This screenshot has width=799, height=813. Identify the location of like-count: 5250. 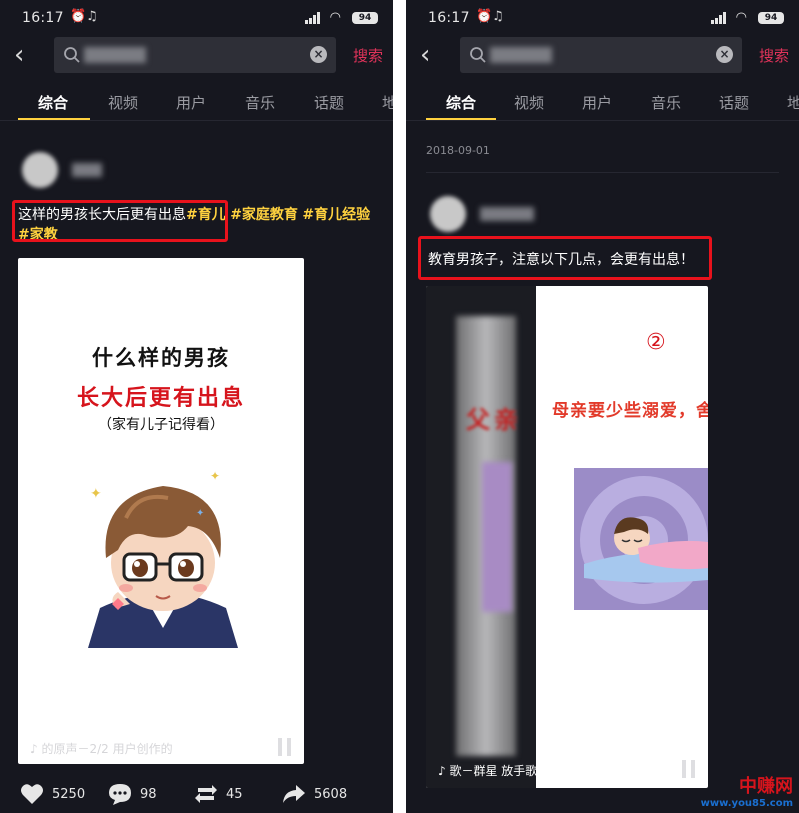
(69, 794).